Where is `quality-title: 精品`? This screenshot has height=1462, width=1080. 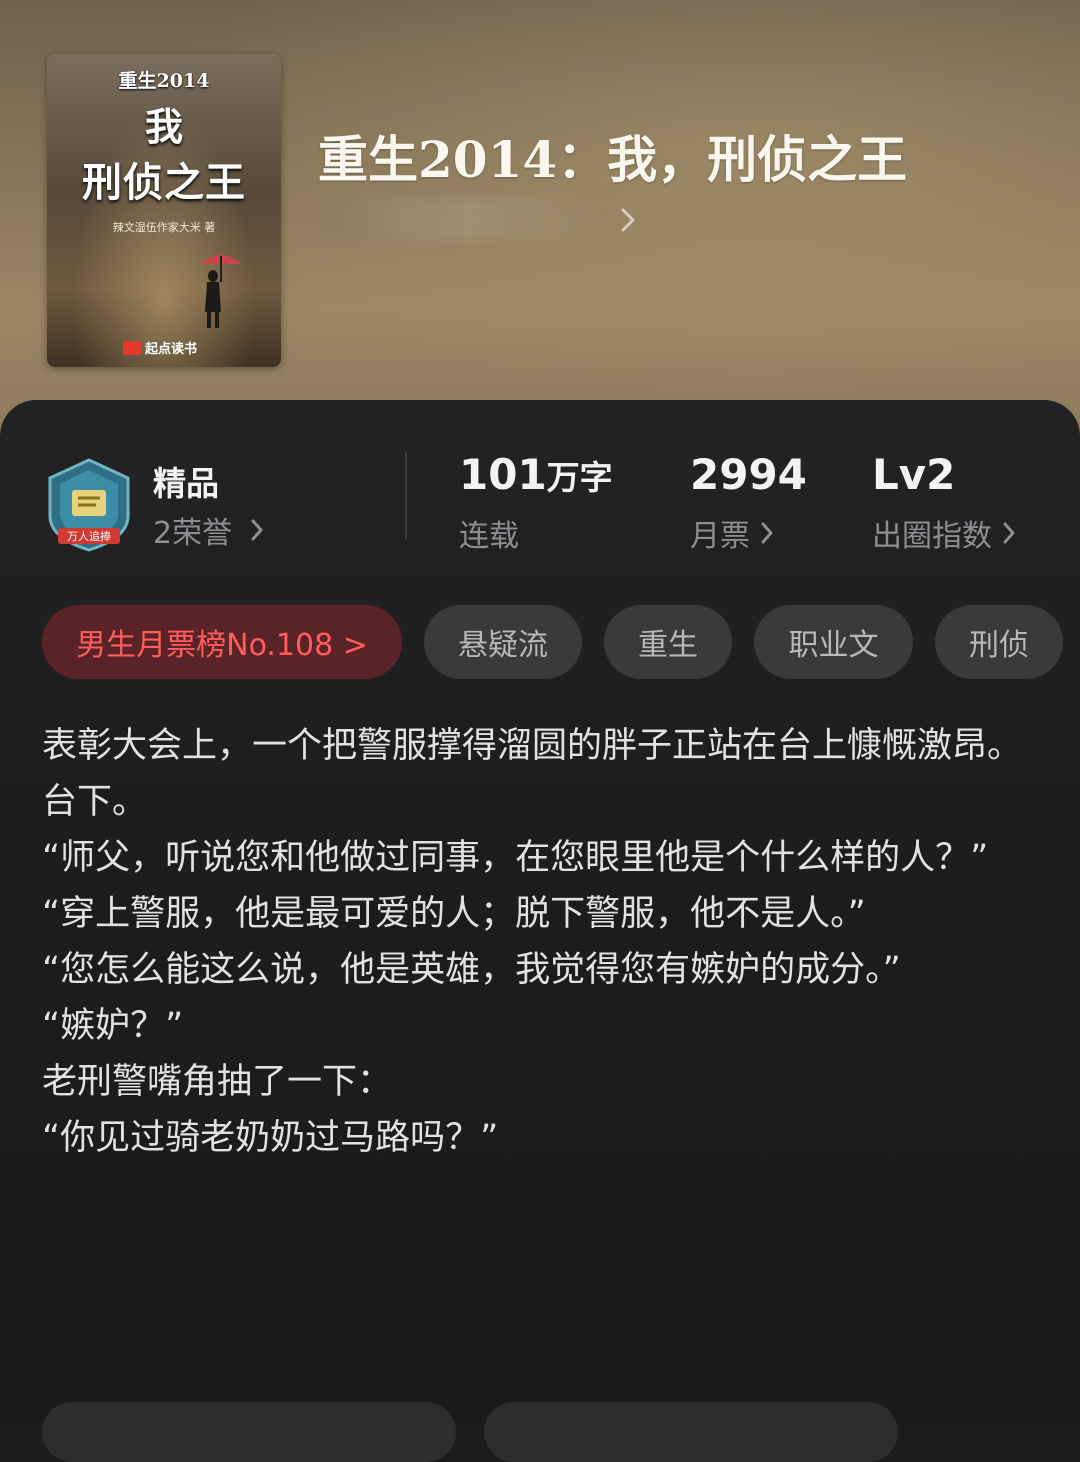 quality-title: 精品 is located at coordinates (186, 483).